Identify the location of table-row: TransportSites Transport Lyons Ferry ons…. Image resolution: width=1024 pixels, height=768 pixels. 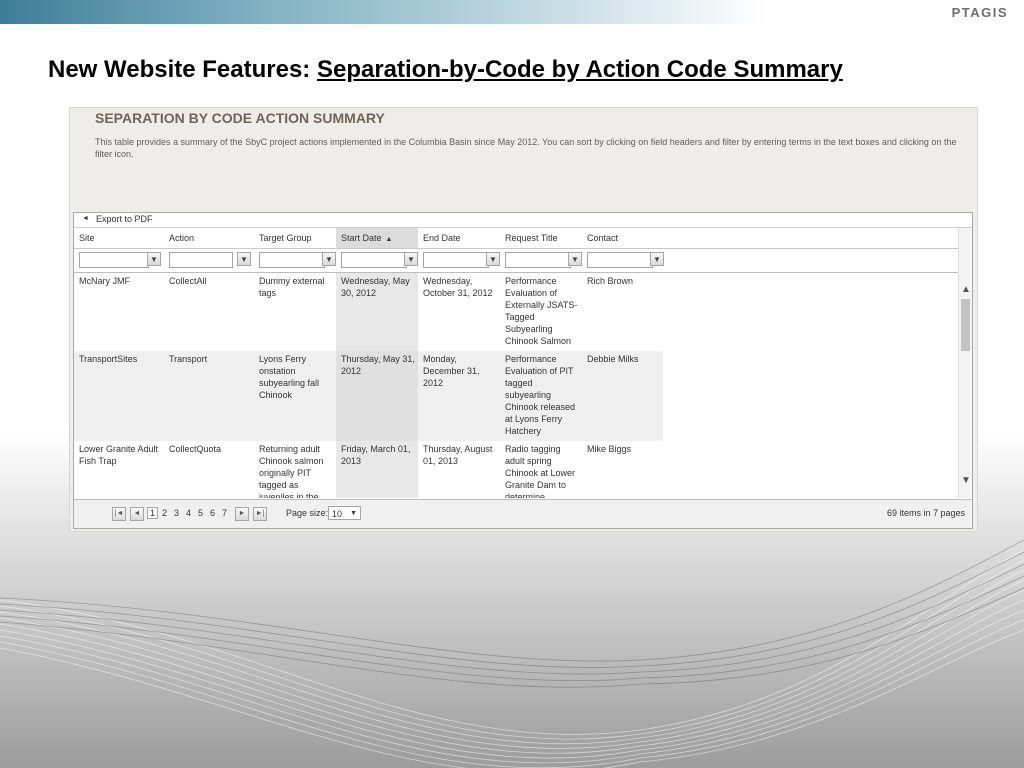
(368, 396).